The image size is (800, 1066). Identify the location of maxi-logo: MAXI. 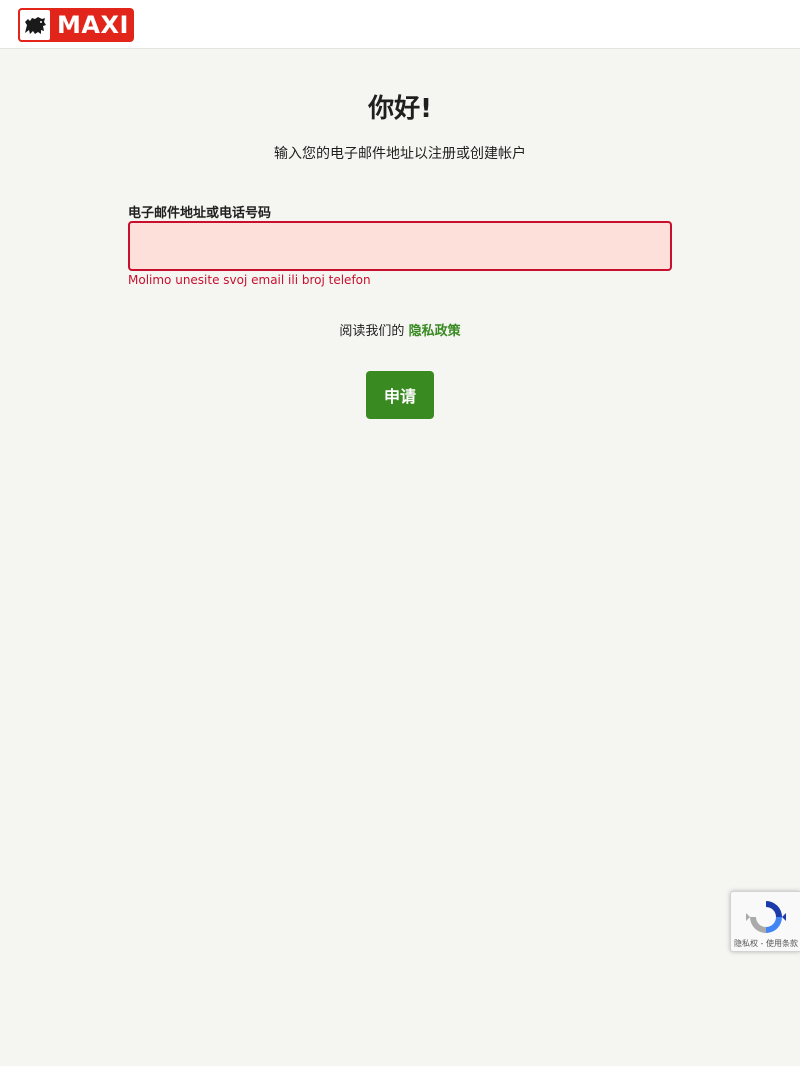
(76, 25).